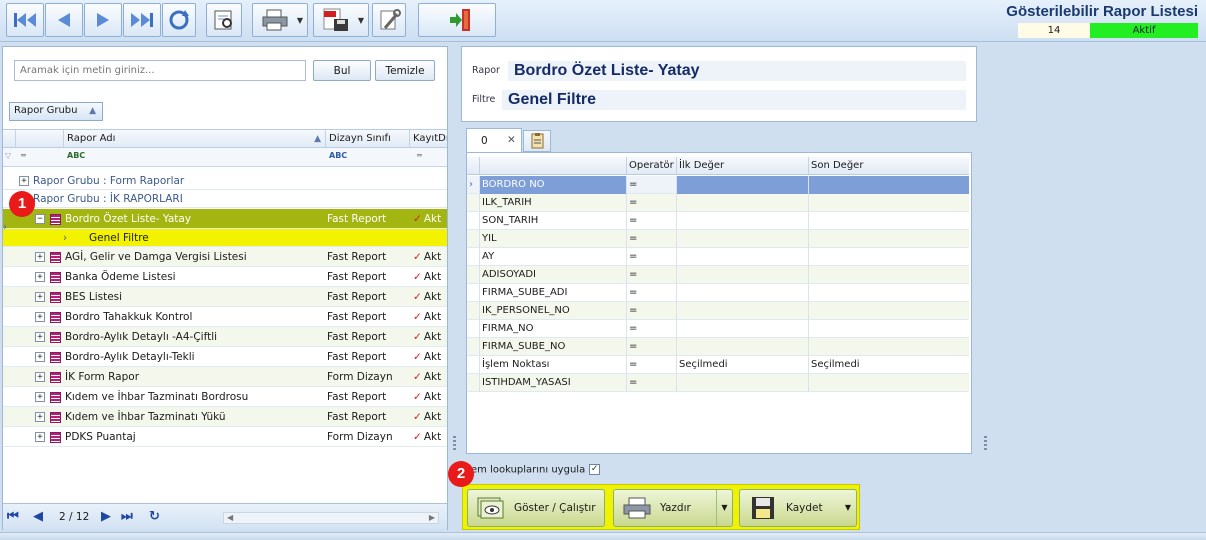 This screenshot has width=1206, height=540. Describe the element at coordinates (537, 141) in the screenshot. I see `tab-add-filter` at that location.